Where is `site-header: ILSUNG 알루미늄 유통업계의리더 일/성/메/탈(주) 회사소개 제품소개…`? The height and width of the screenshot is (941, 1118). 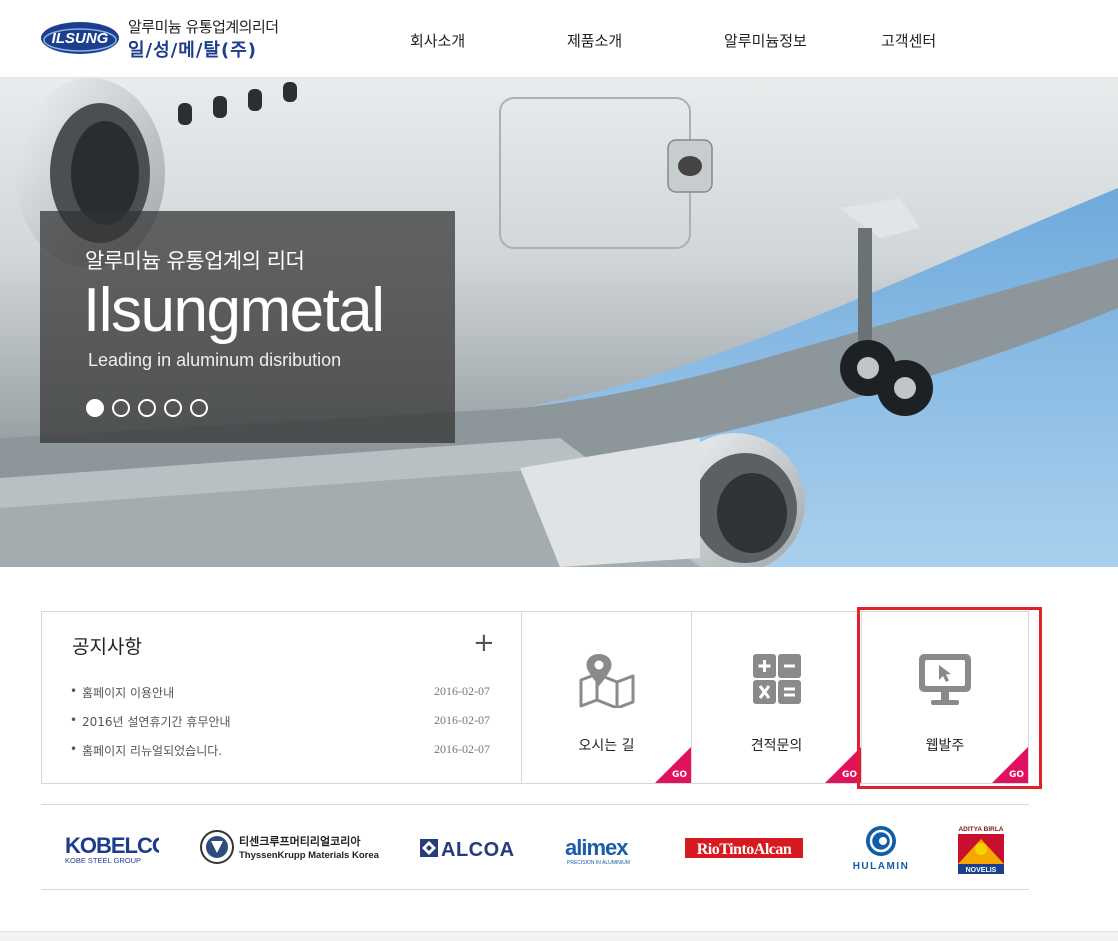
site-header: ILSUNG 알루미늄 유통업계의리더 일/성/메/탈(주) 회사소개 제품소개… is located at coordinates (559, 39).